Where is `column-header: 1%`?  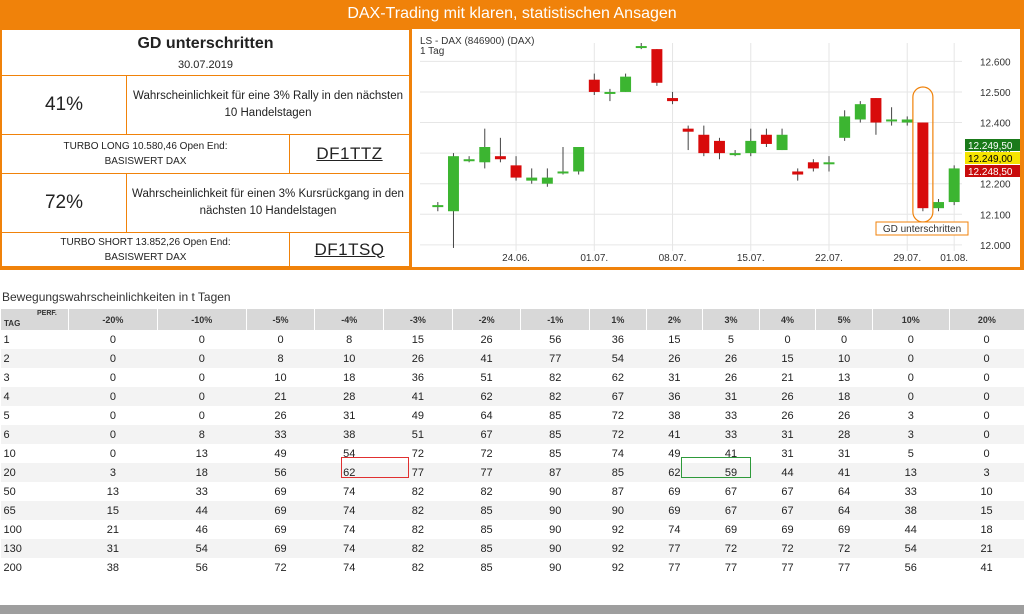
column-header: 1% is located at coordinates (618, 319).